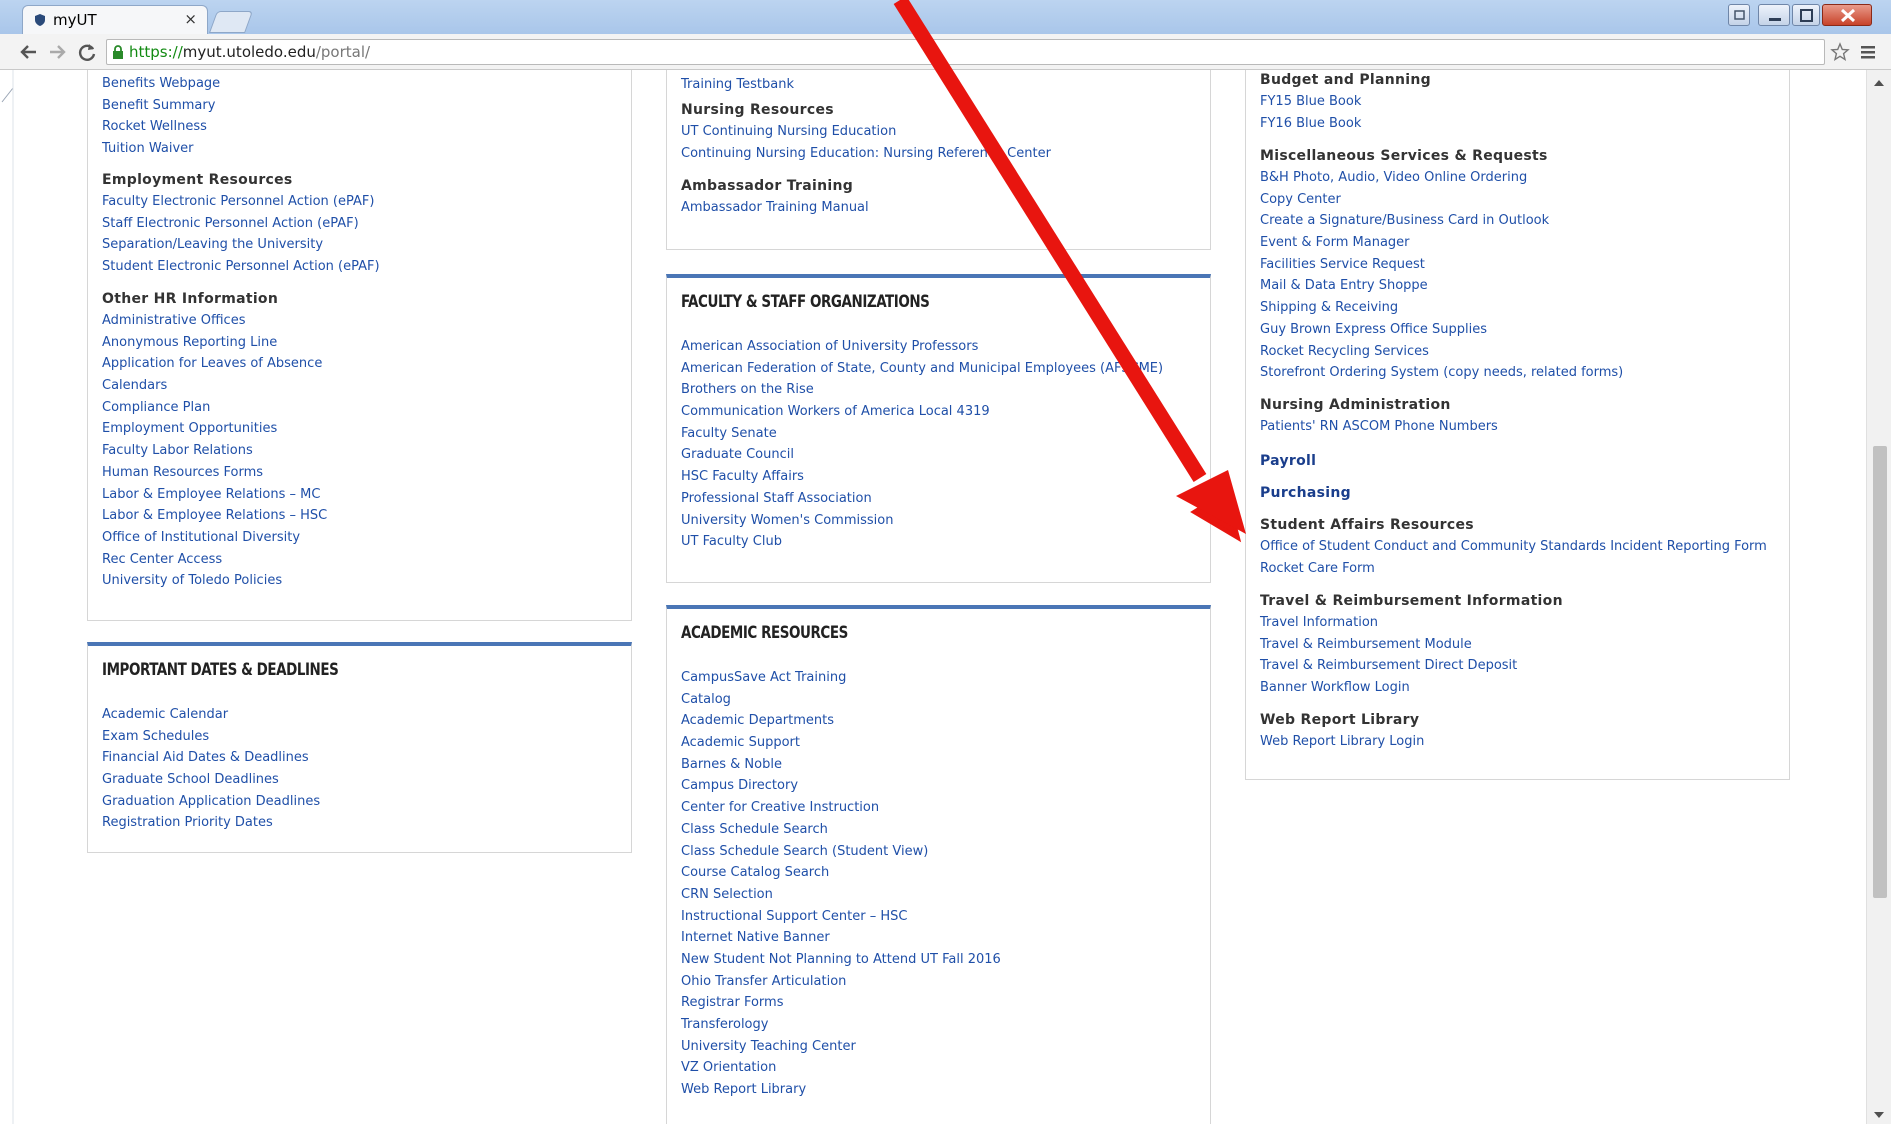  Describe the element at coordinates (922, 499) in the screenshot. I see `list-item: Professional Staff Association` at that location.